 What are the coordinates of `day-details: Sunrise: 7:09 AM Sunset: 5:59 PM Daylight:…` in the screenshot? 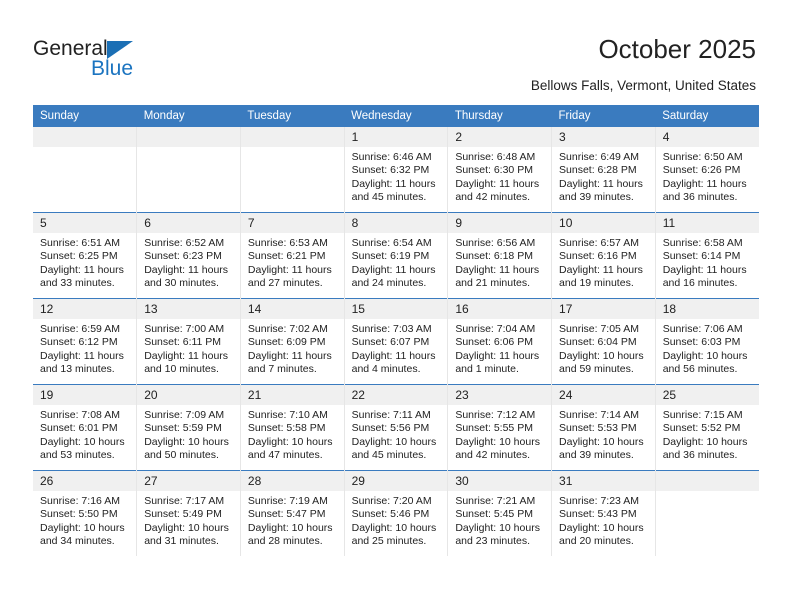 It's located at (188, 434).